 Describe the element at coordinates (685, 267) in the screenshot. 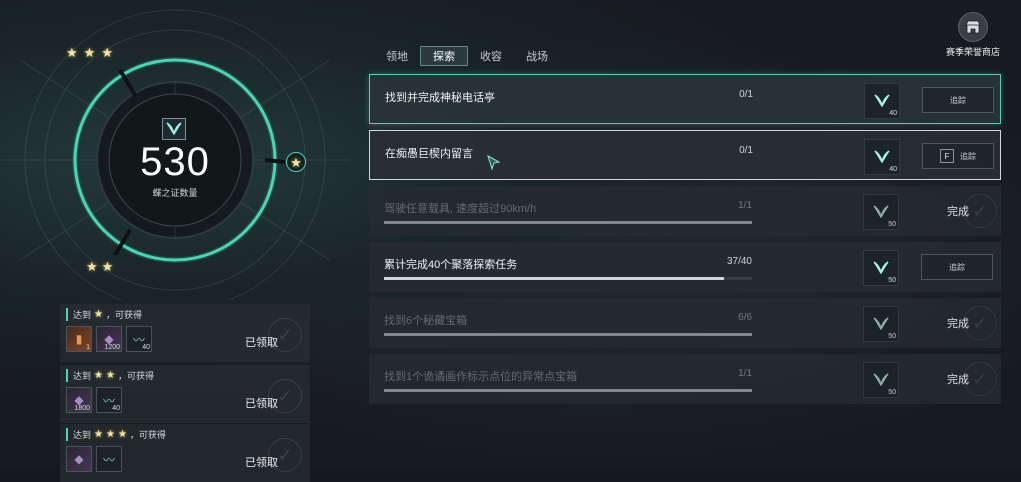

I see `task-row: 累计完成40个聚落探索任务 37/40 50 追踪` at that location.